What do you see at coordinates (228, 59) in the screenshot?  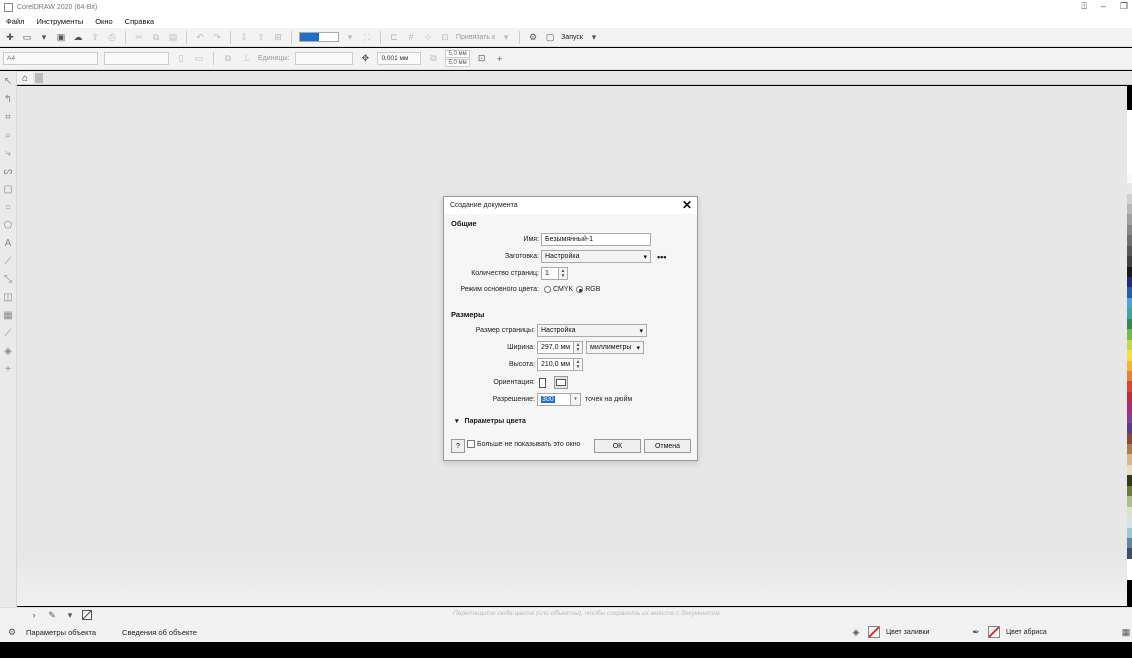 I see `all-pages-icon: ⧉` at bounding box center [228, 59].